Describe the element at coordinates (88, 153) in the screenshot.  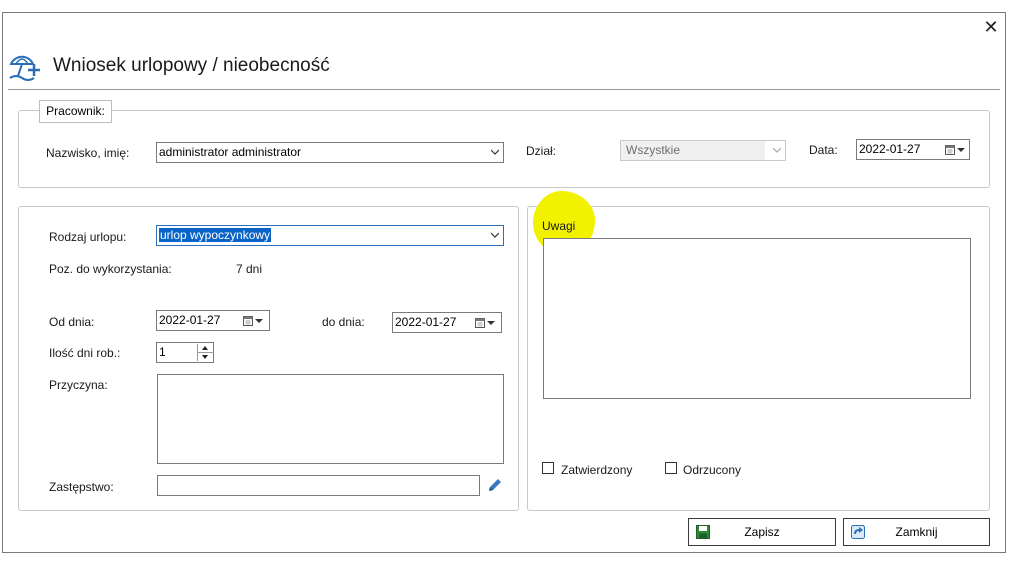
I see `name-label: Nazwisko, imię:` at that location.